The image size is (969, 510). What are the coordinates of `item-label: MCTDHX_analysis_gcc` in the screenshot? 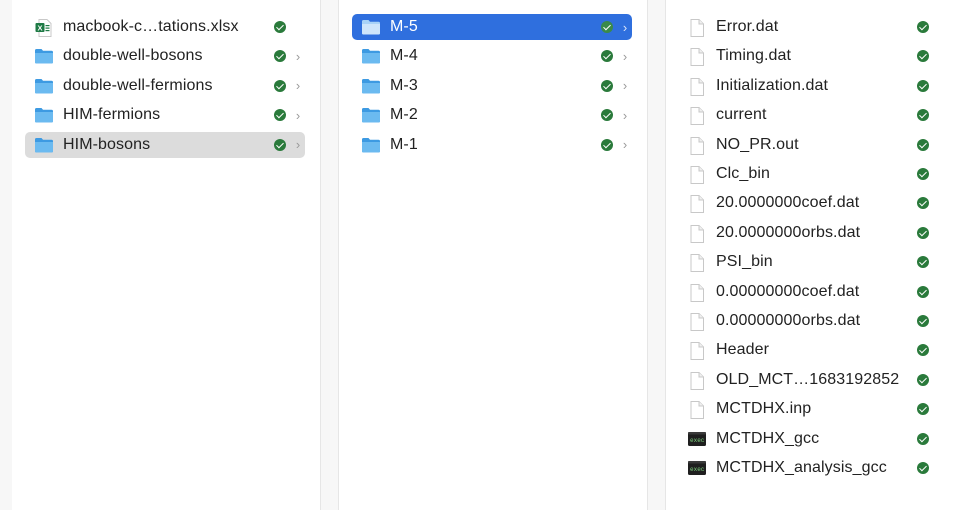 It's located at (801, 467).